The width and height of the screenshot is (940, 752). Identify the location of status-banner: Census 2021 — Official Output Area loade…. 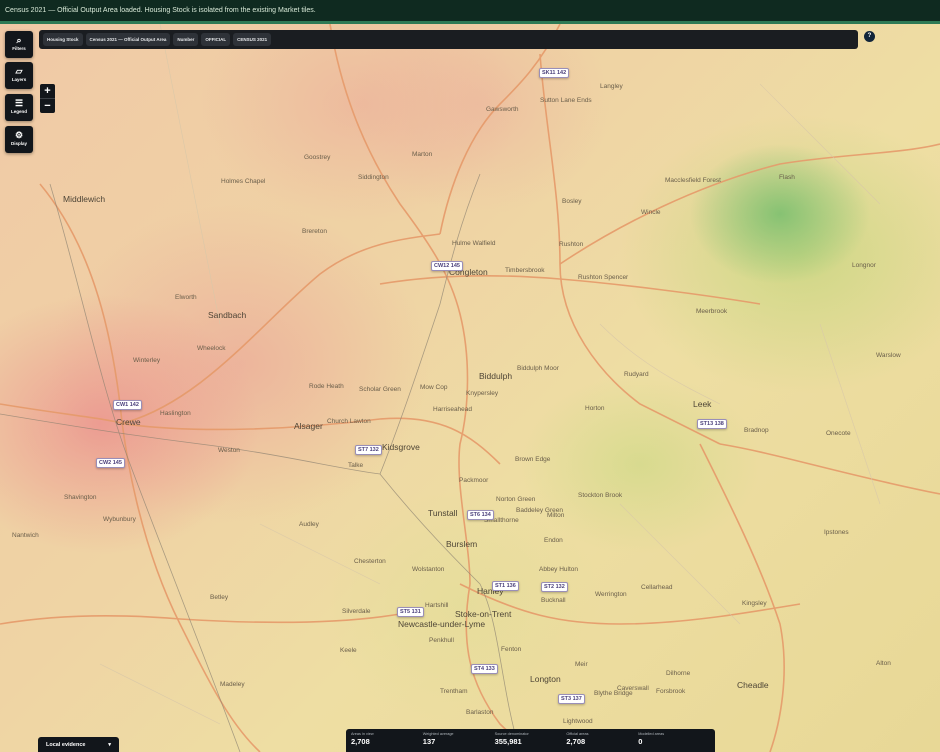
(470, 12).